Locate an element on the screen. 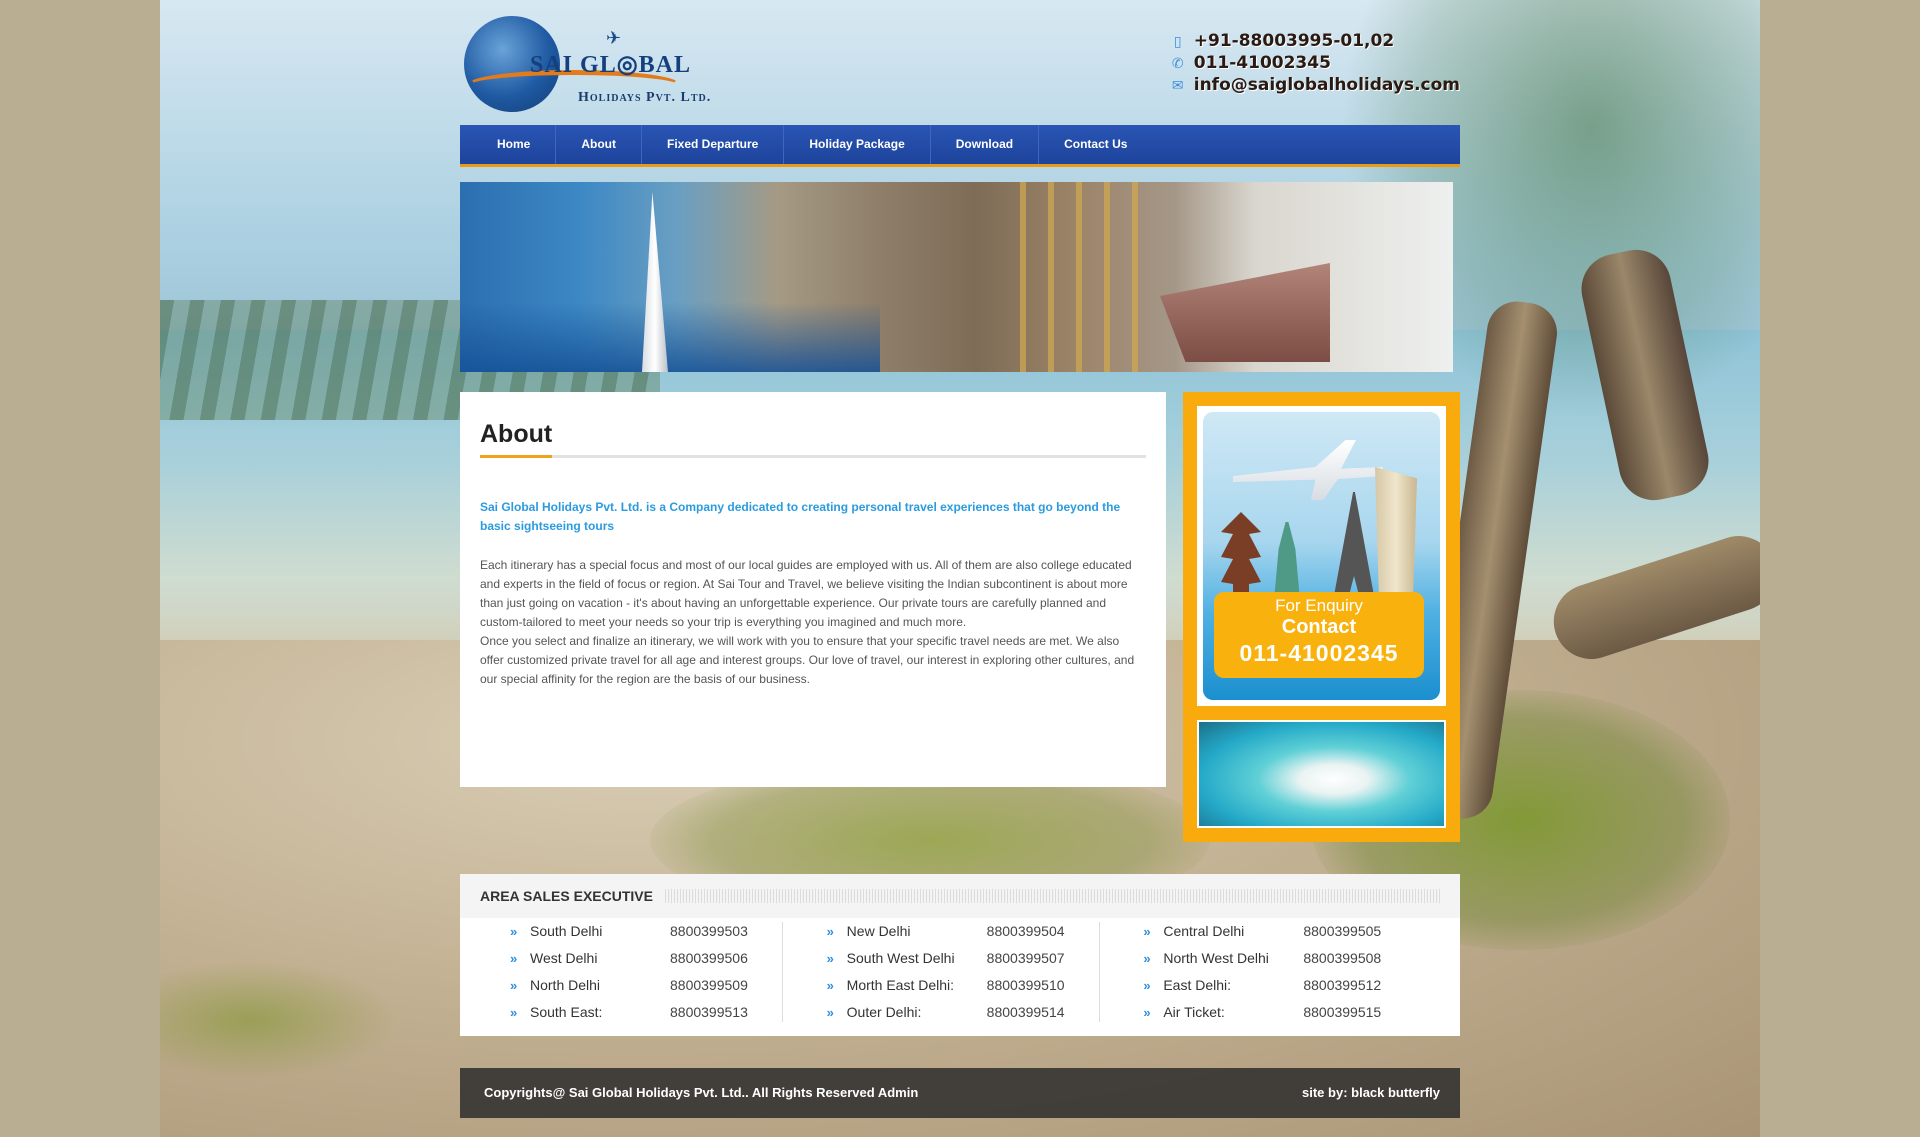 The height and width of the screenshot is (1137, 1920). logo-subtitle: Holidays Pvt. Ltd. is located at coordinates (645, 97).